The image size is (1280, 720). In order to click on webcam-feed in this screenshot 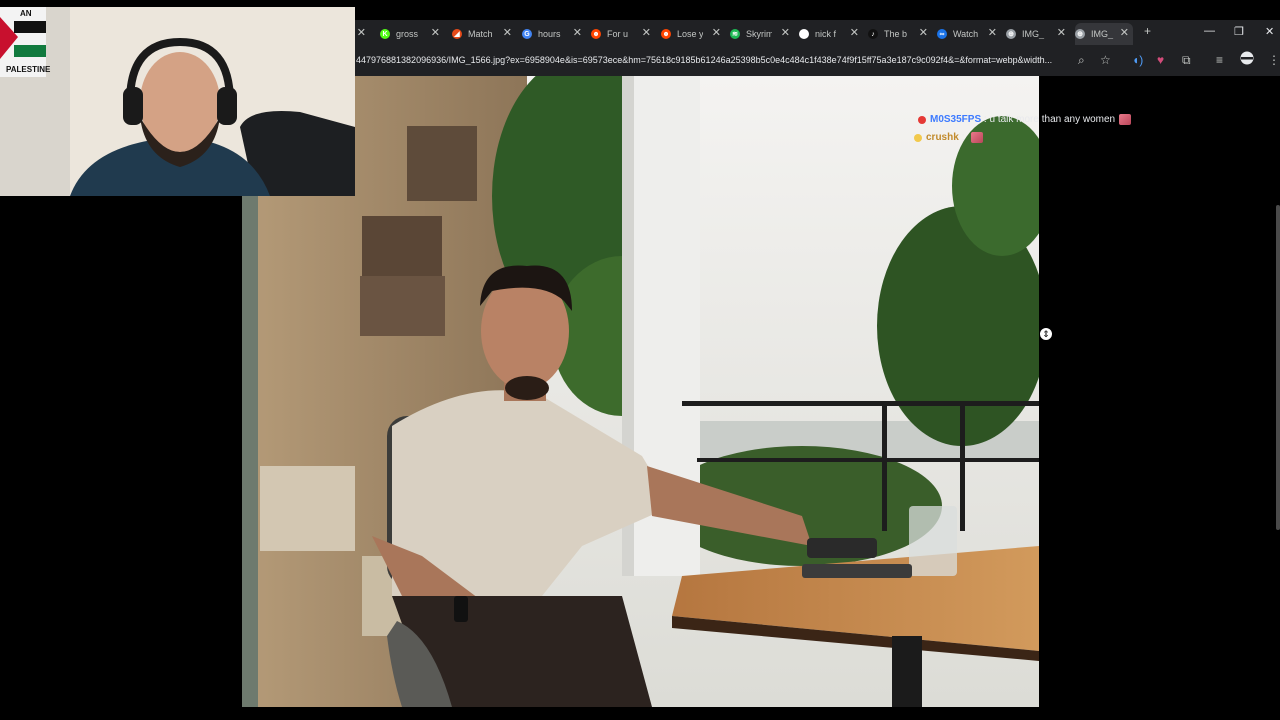, I will do `click(177, 101)`.